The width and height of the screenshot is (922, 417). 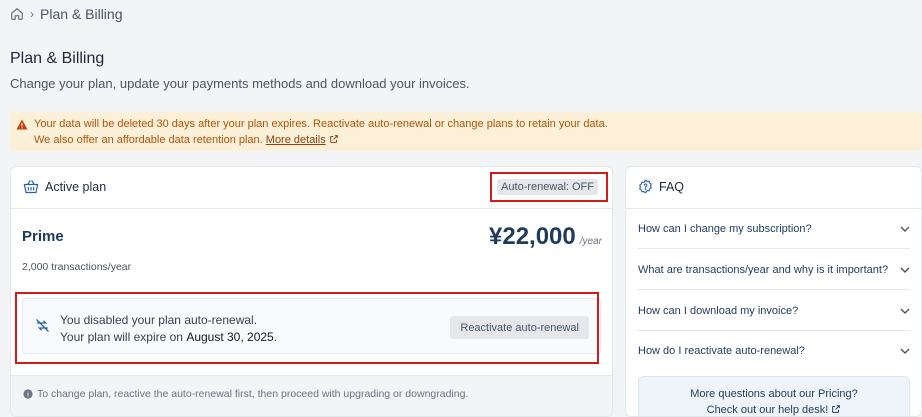 What do you see at coordinates (307, 328) in the screenshot?
I see `highlight-box-notice` at bounding box center [307, 328].